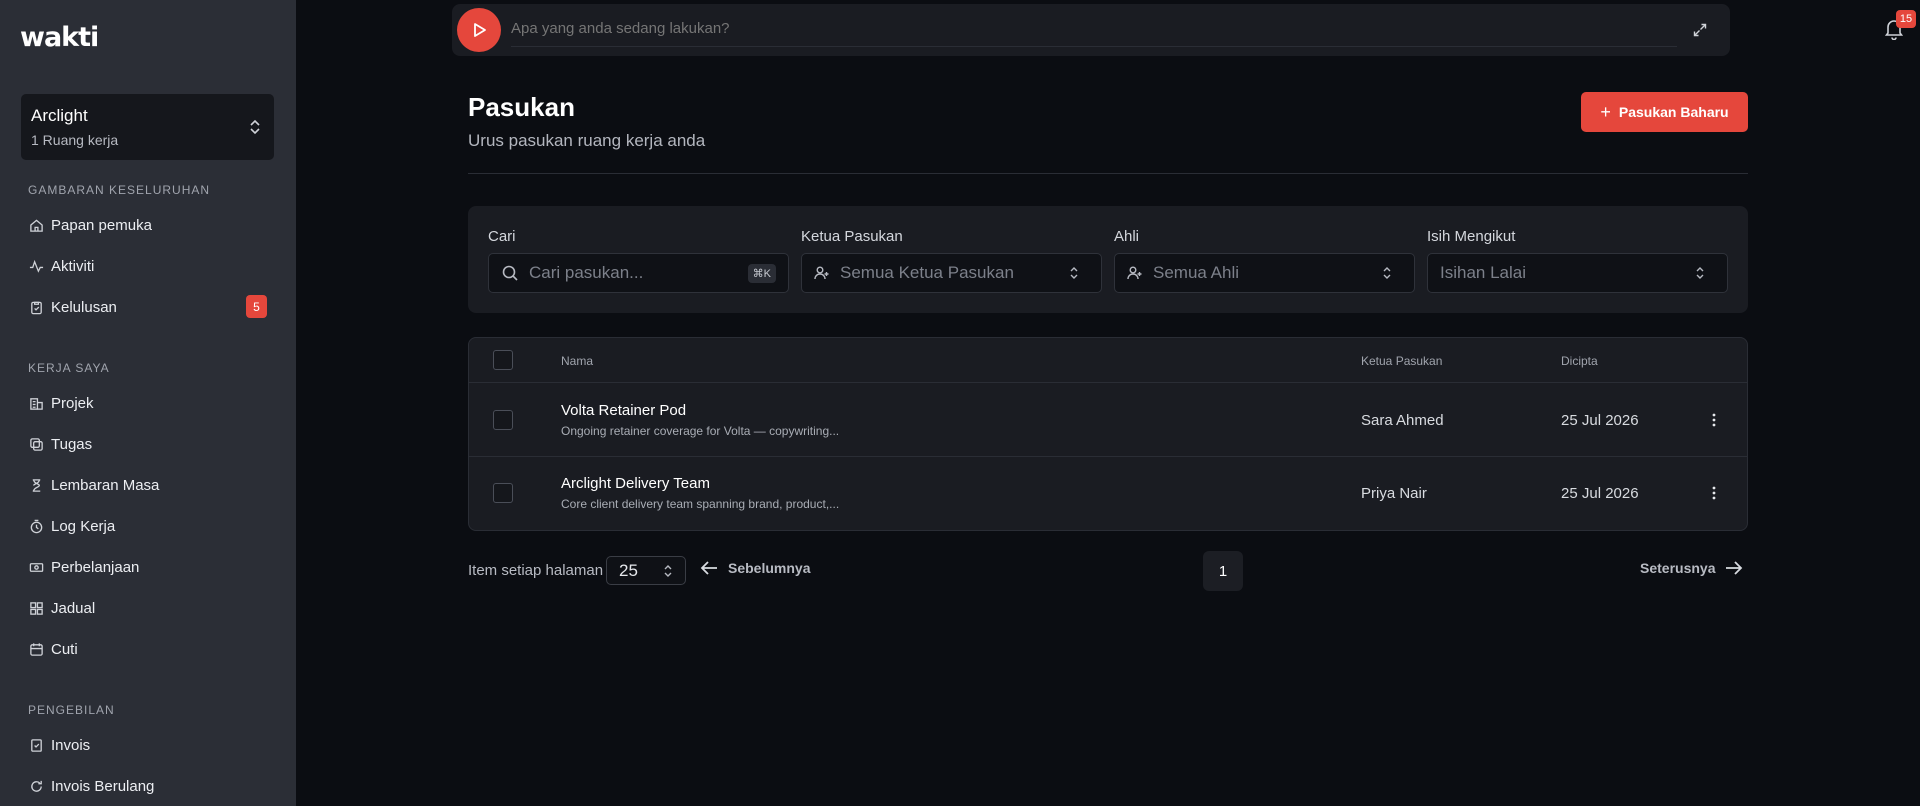 Image resolution: width=1920 pixels, height=806 pixels. Describe the element at coordinates (852, 236) in the screenshot. I see `lead-filter-label: Ketua Pasukan` at that location.